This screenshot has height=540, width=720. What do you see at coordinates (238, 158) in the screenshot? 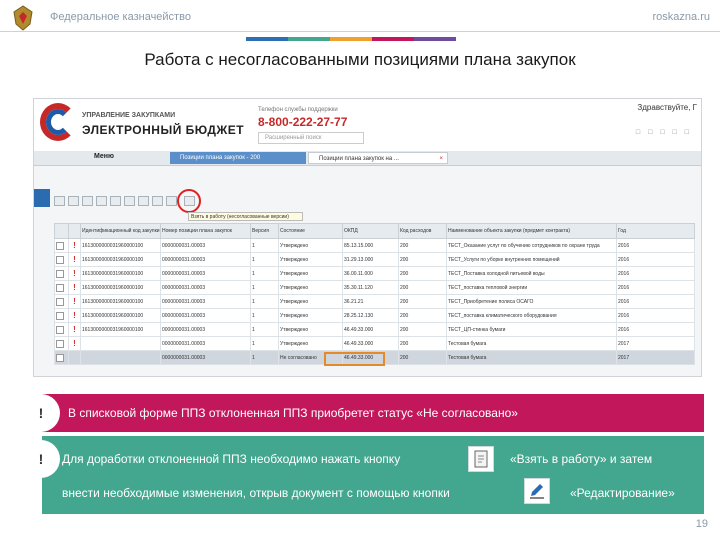
I see `tab-plan-positions: Позиции плана закупок - 200` at bounding box center [238, 158].